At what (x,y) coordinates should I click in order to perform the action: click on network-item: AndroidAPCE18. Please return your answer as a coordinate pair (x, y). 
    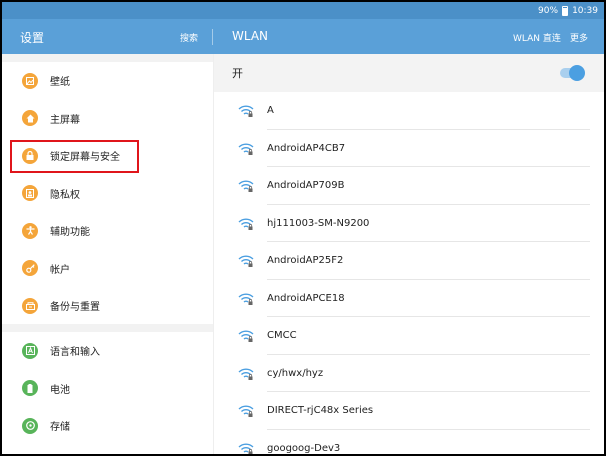
    Looking at the image, I should click on (409, 298).